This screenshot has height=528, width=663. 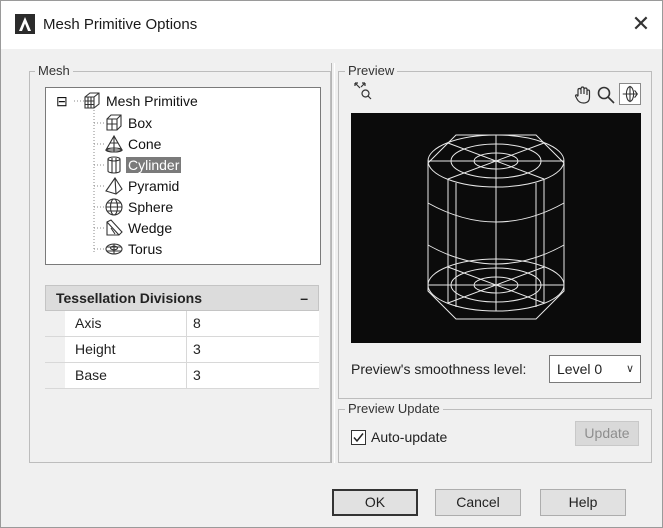 I want to click on tree-item-label: Cylinder, so click(x=154, y=165).